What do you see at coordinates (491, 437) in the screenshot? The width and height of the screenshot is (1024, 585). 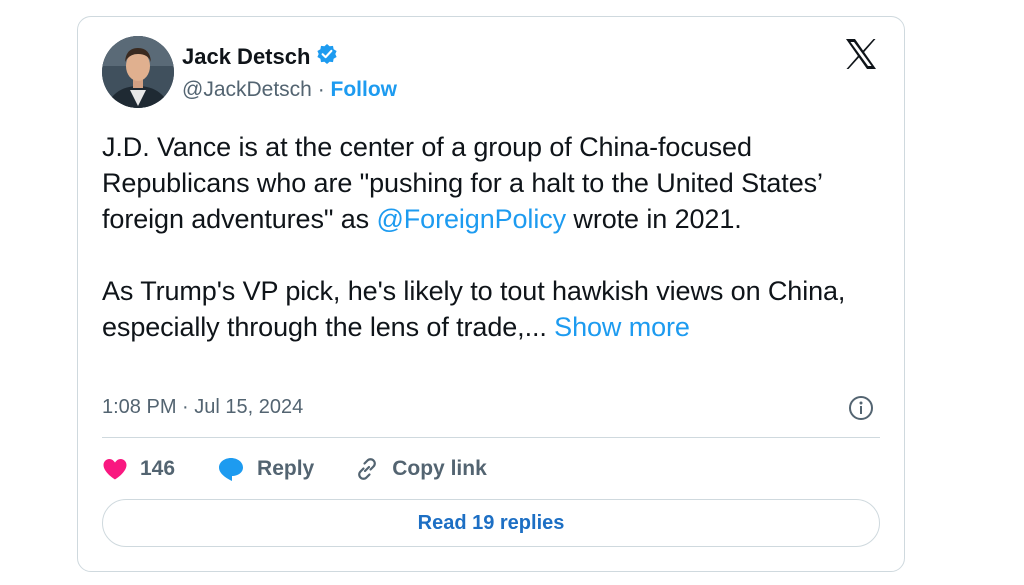 I see `divider` at bounding box center [491, 437].